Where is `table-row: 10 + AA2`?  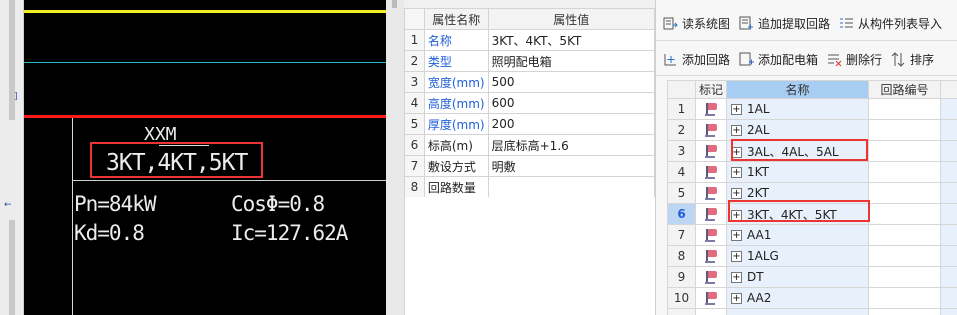
table-row: 10 + AA2 is located at coordinates (812, 298).